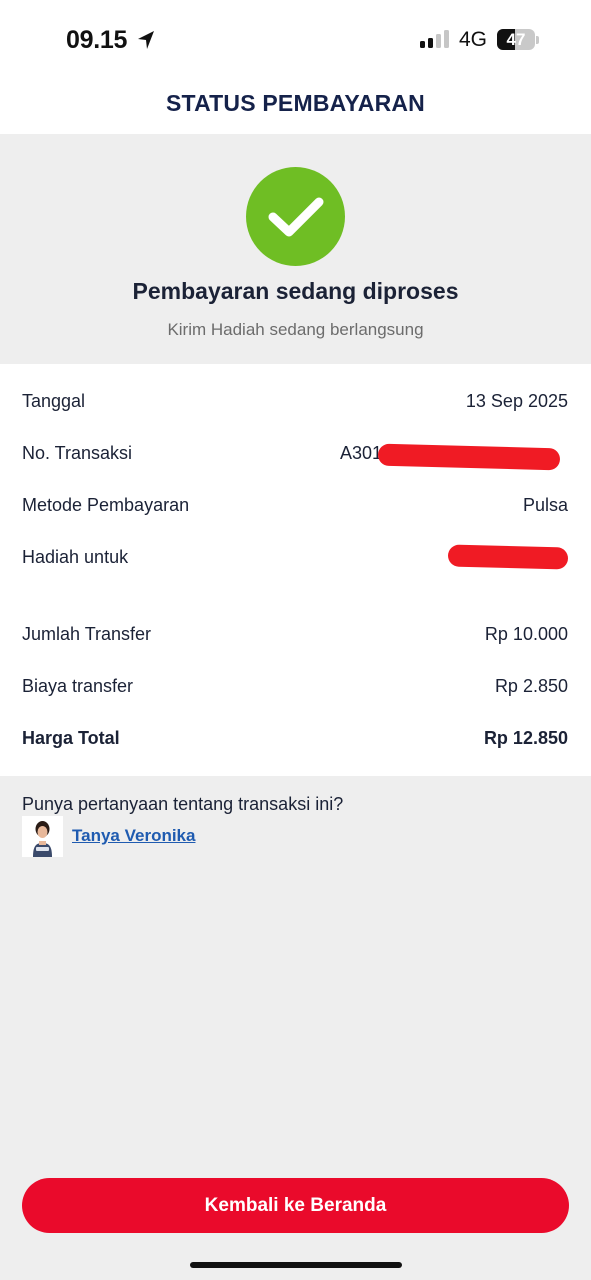 Image resolution: width=591 pixels, height=1280 pixels. I want to click on amount-label: Jumlah Transfer, so click(87, 633).